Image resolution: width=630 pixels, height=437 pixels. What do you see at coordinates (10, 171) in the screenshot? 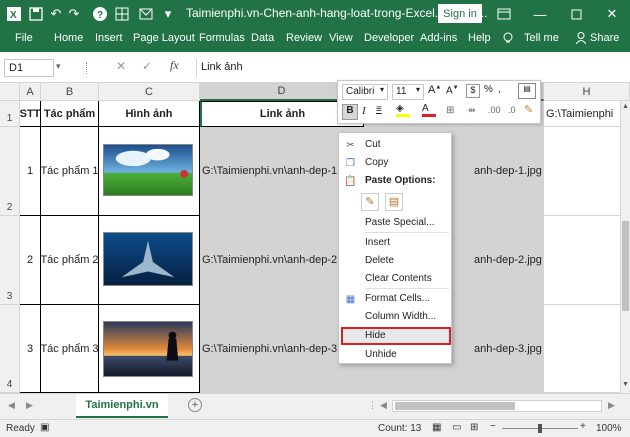
I see `row-header-2: 2` at bounding box center [10, 171].